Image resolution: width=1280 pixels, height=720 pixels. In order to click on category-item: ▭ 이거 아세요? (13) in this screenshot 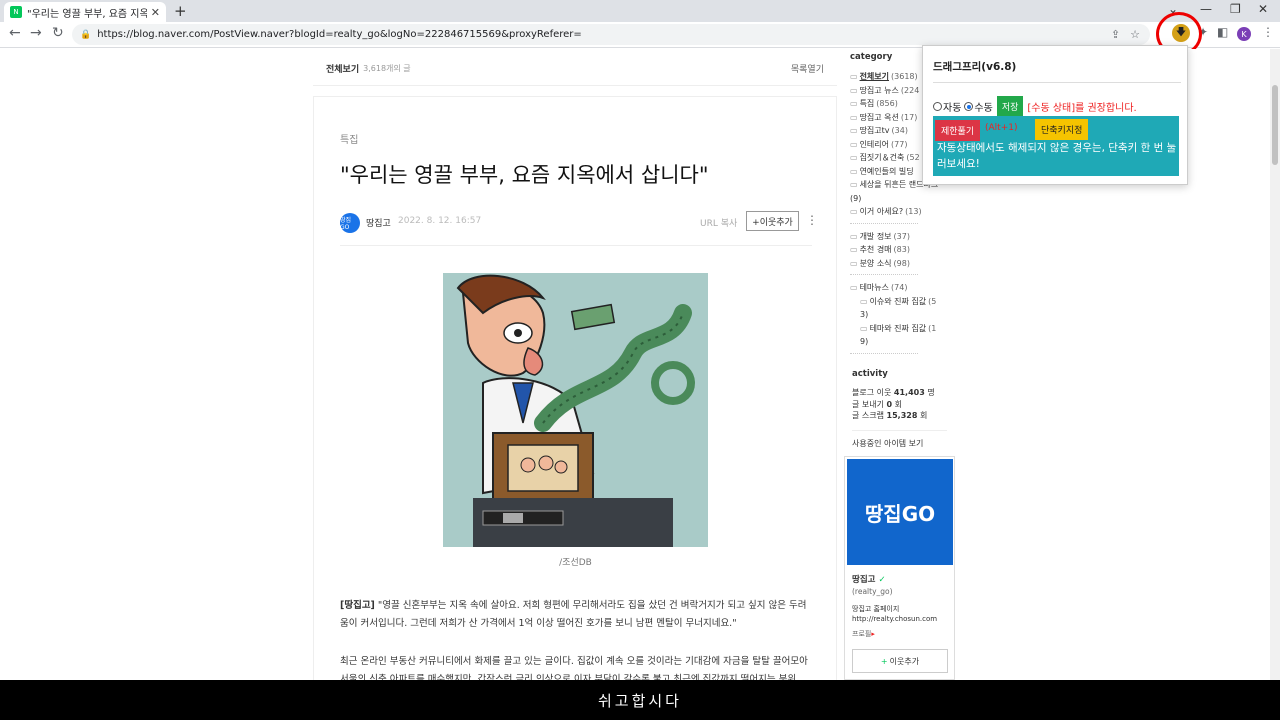, I will do `click(900, 212)`.